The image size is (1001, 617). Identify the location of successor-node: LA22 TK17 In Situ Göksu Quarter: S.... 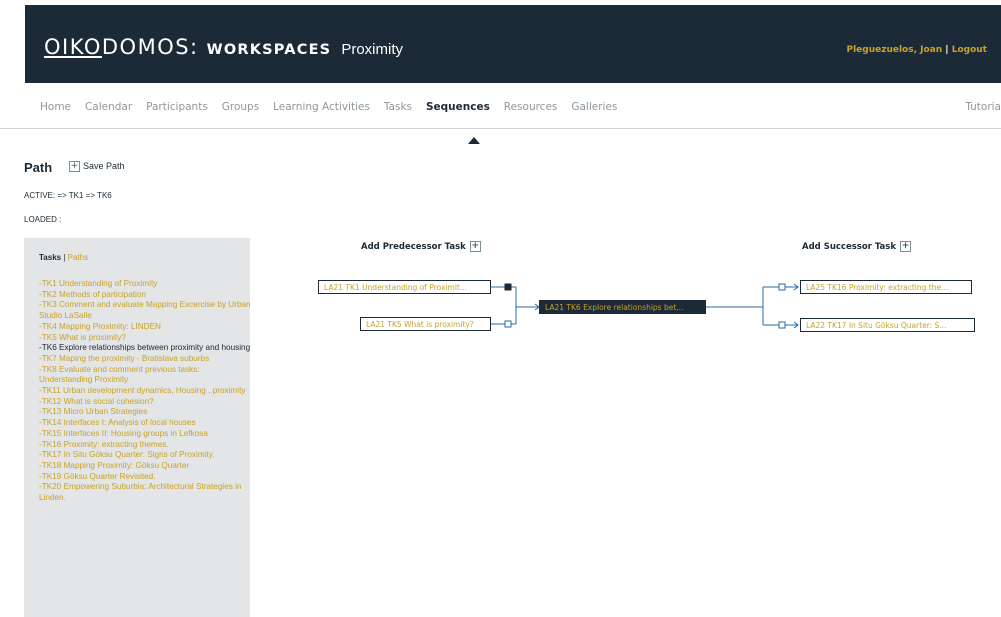
(887, 325).